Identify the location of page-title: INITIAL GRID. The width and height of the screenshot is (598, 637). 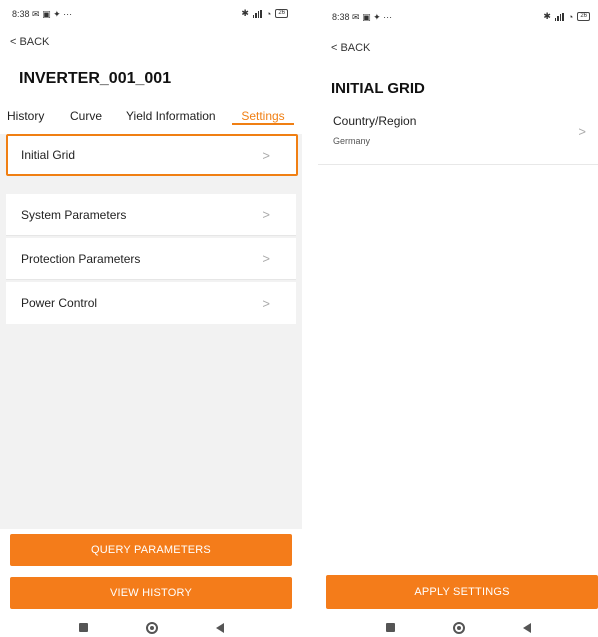
(378, 88).